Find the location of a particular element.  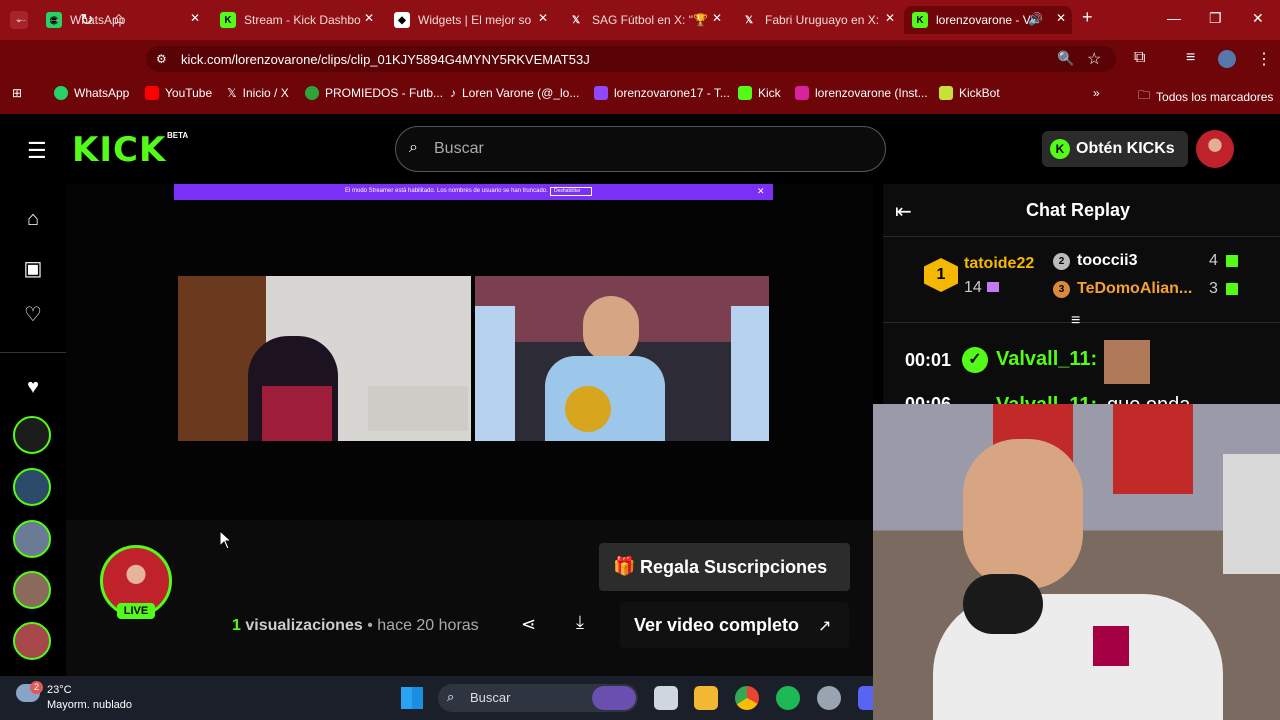

app-icon is located at coordinates (829, 698).